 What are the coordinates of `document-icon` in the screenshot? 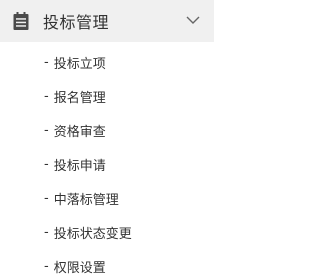 It's located at (21, 21).